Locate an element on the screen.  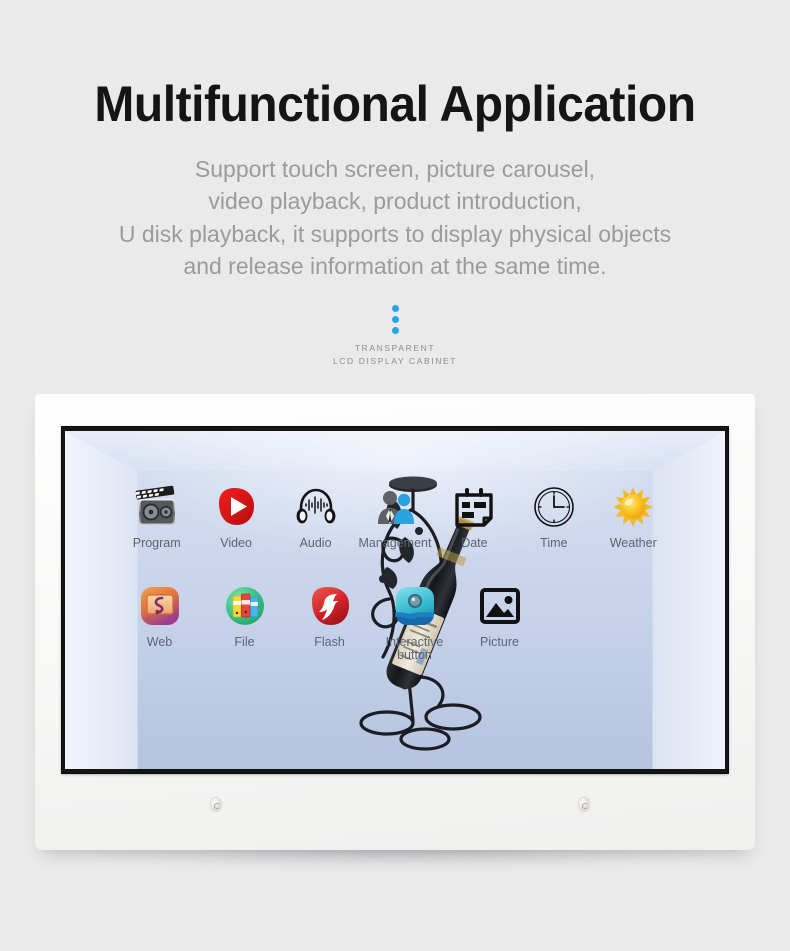
app-icon-audio: Audio is located at coordinates (315, 516).